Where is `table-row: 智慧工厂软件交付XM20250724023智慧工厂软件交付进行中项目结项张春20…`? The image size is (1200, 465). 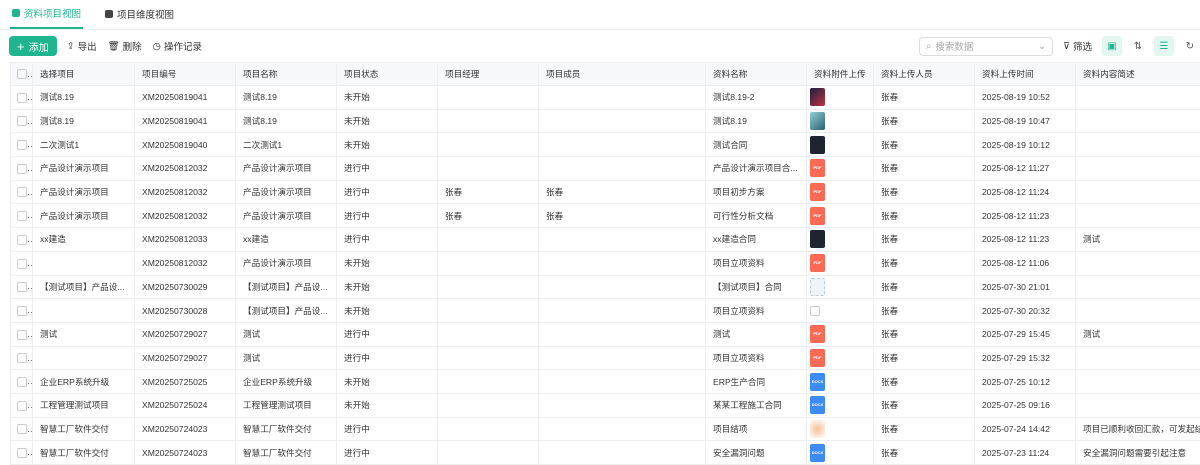 table-row: 智慧工厂软件交付XM20250724023智慧工厂软件交付进行中项目结项张春20… is located at coordinates (605, 429).